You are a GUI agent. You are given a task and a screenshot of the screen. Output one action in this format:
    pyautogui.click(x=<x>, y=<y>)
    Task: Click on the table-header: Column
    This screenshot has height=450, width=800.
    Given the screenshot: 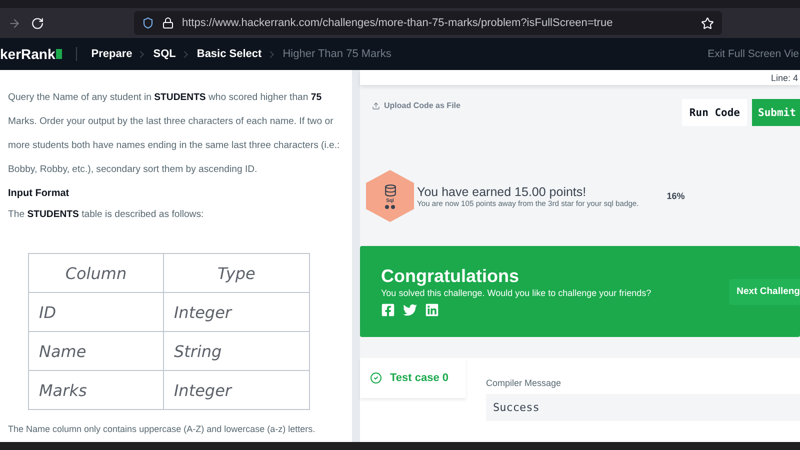 What is the action you would take?
    pyautogui.click(x=96, y=273)
    